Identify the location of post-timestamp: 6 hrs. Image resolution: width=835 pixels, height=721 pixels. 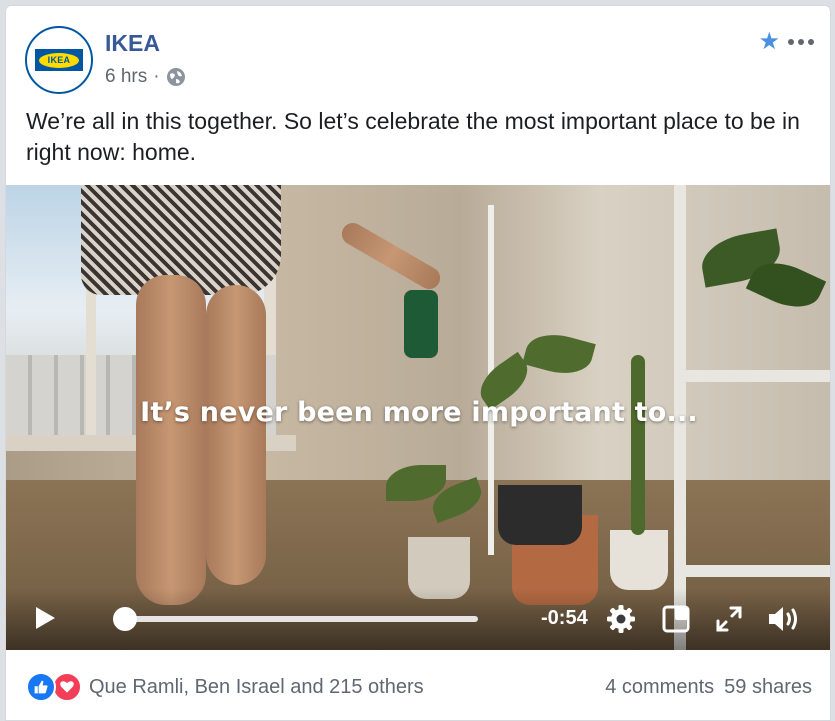
(126, 77).